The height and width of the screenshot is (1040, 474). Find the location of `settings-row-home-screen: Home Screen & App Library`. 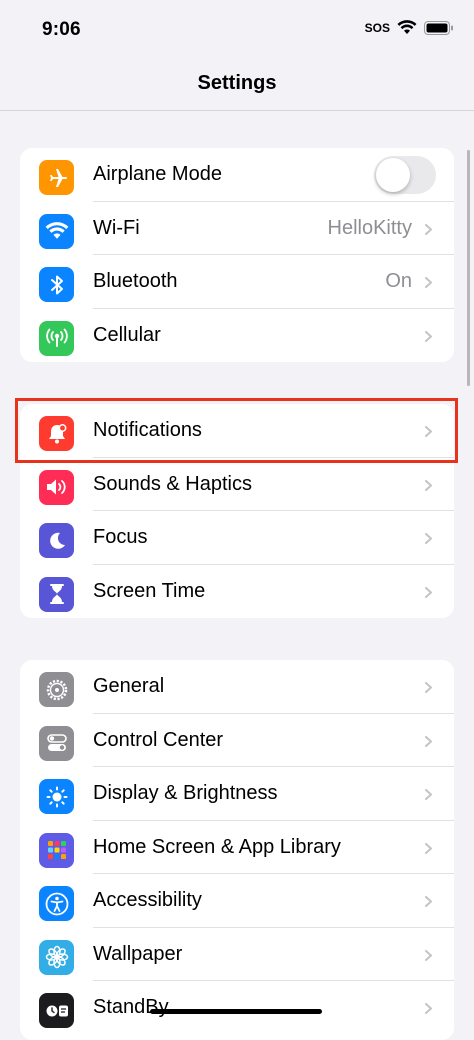

settings-row-home-screen: Home Screen & App Library is located at coordinates (237, 847).